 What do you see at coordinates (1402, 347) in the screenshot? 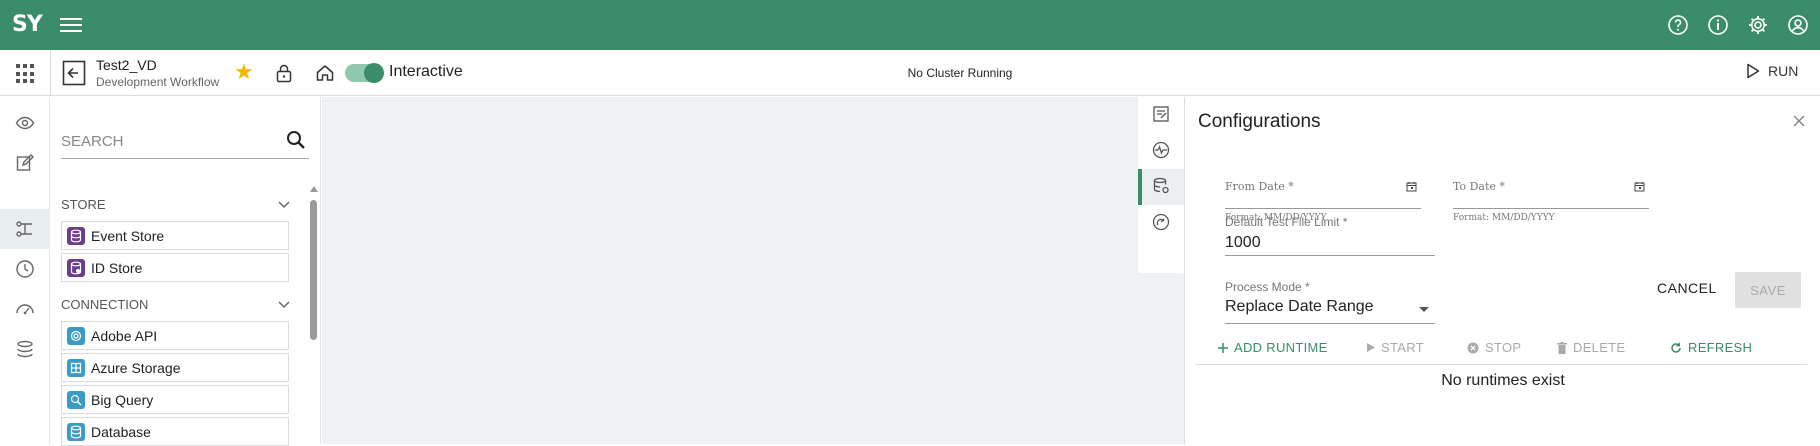
I see `start-label: START` at bounding box center [1402, 347].